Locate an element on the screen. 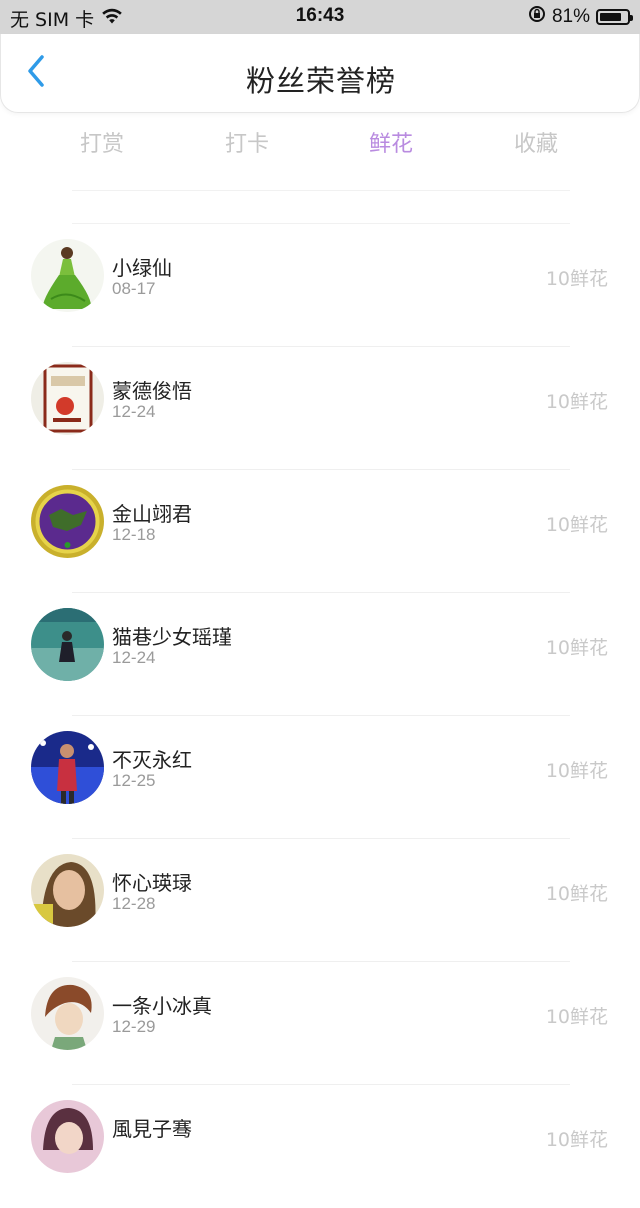 The height and width of the screenshot is (1208, 640). battery-level is located at coordinates (610, 17).